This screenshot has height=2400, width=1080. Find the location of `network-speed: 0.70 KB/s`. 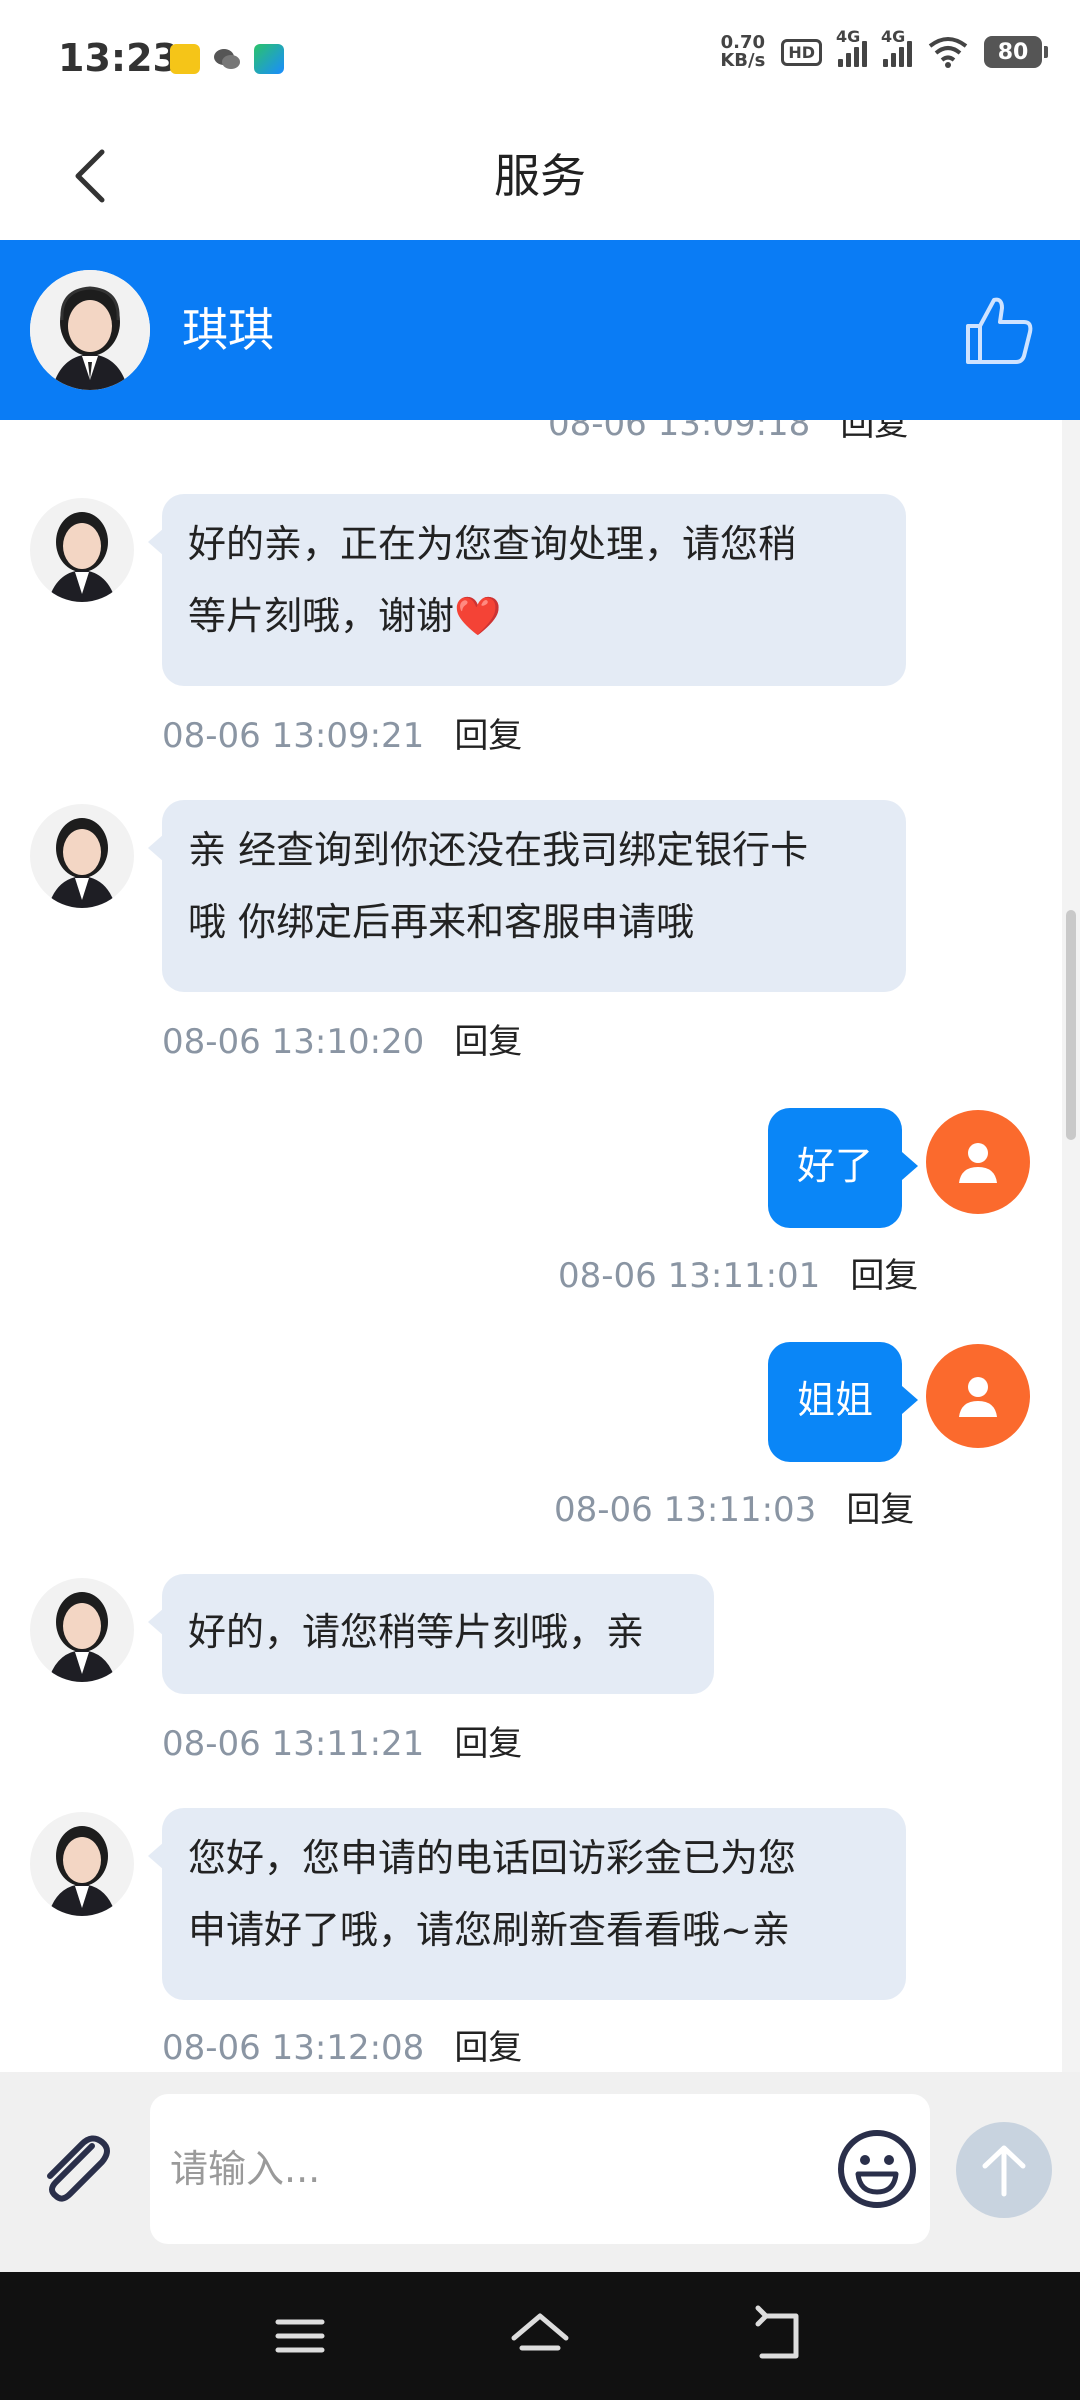

network-speed: 0.70 KB/s is located at coordinates (743, 51).